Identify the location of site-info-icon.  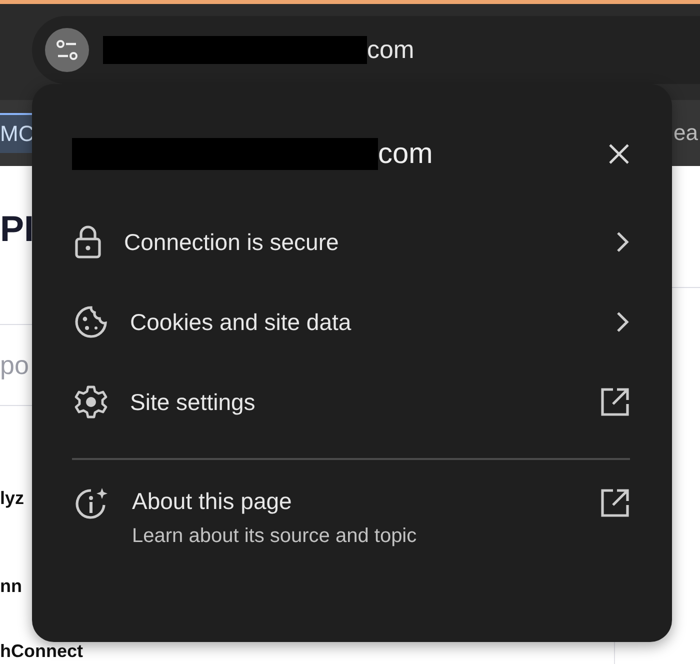
(67, 50).